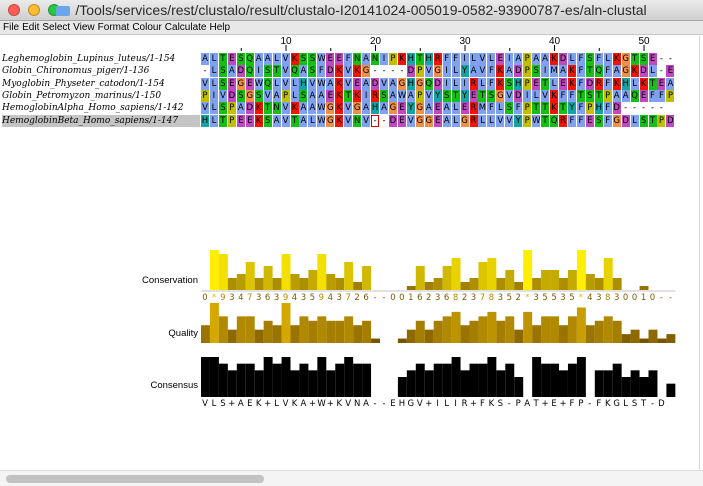 The height and width of the screenshot is (486, 703). Describe the element at coordinates (321, 404) in the screenshot. I see `consensus-residue: W` at that location.